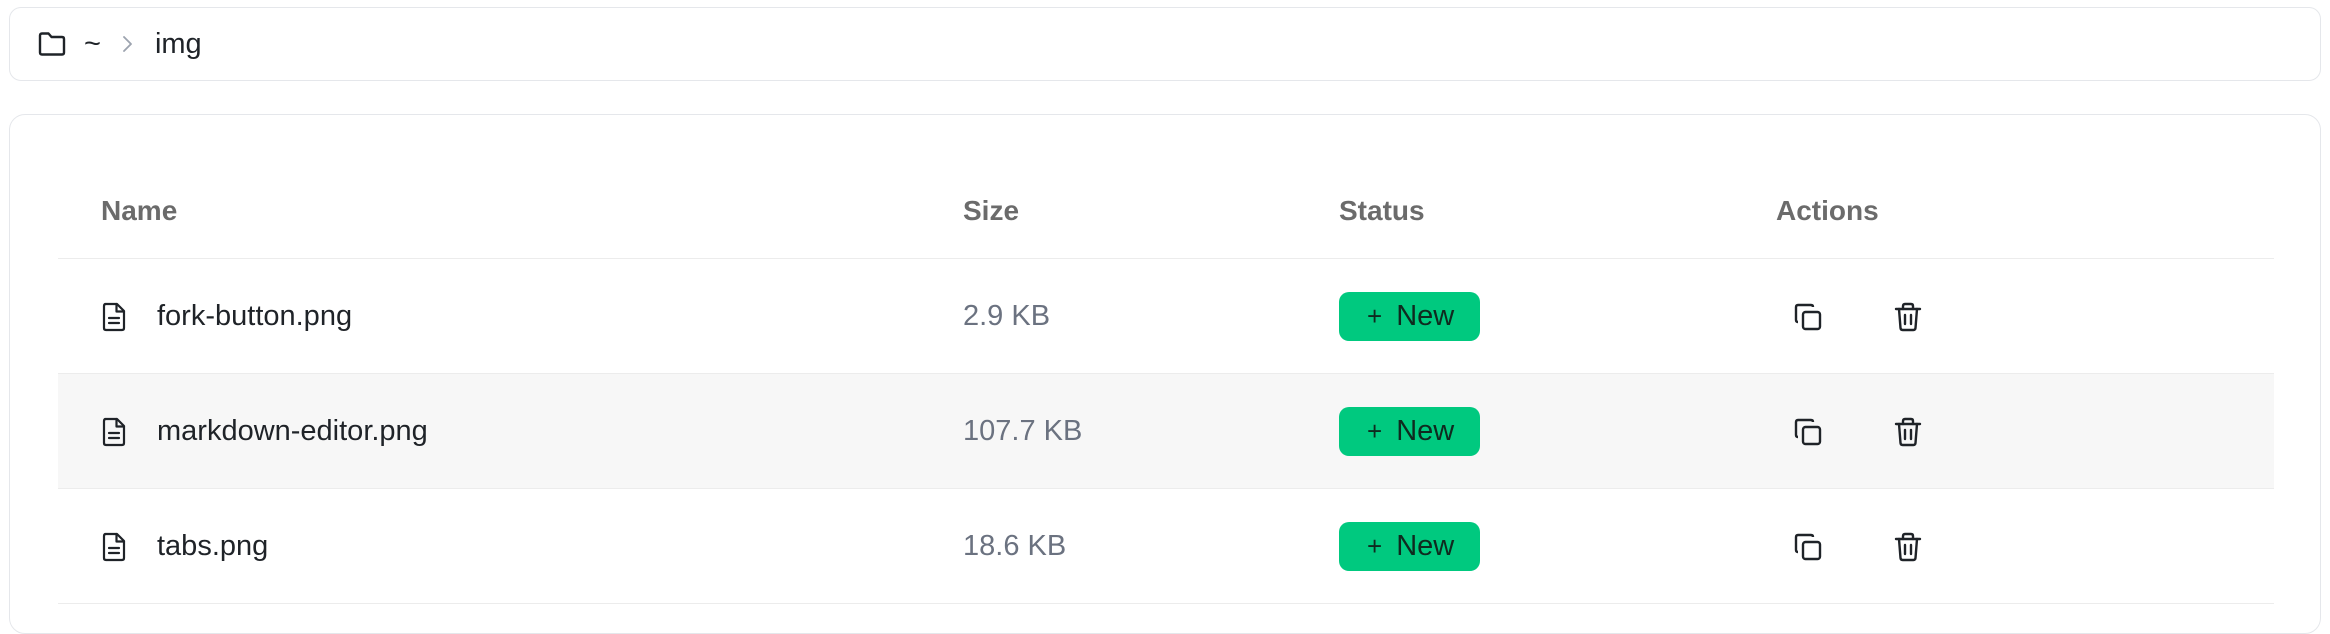 The image size is (2330, 634). I want to click on file-size: 2.9 KB, so click(1007, 316).